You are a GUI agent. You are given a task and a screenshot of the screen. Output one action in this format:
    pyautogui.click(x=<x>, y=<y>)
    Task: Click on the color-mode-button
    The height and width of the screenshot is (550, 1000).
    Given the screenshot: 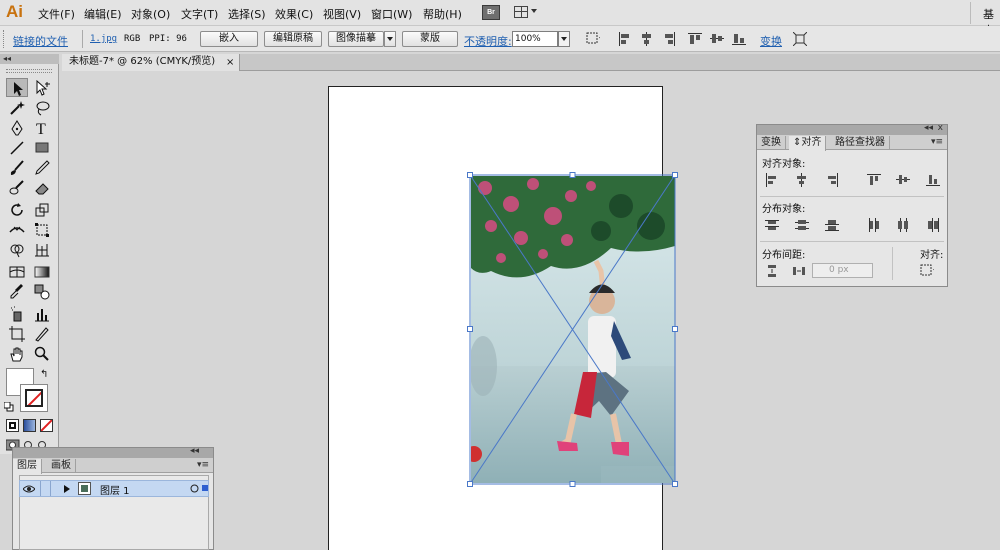 What is the action you would take?
    pyautogui.click(x=12, y=425)
    